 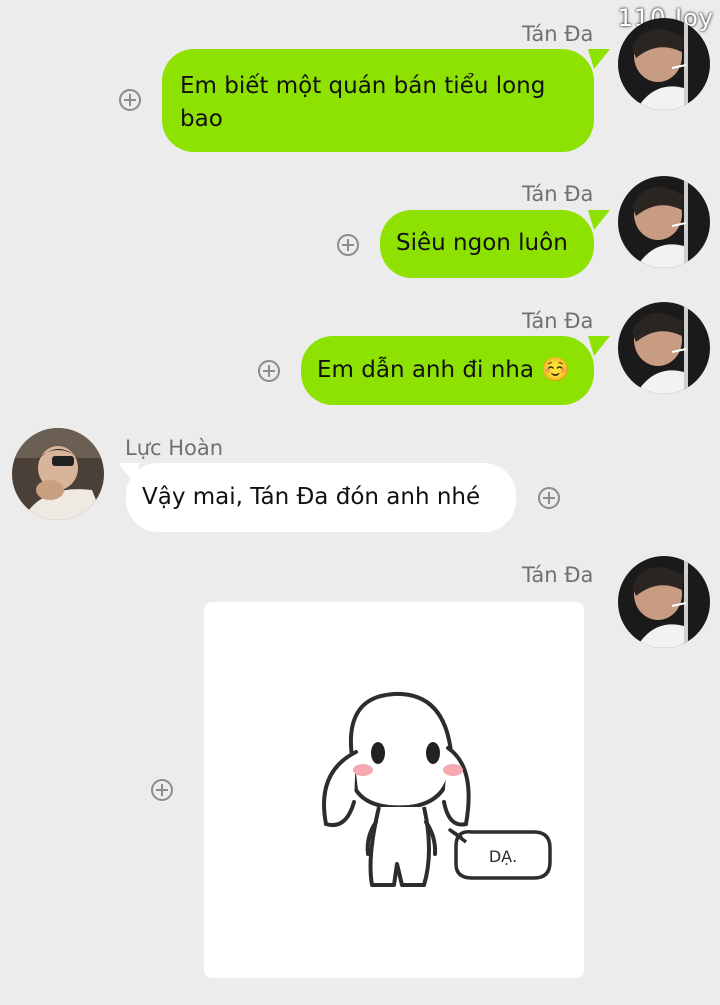 I want to click on sticker-image: DẠ., so click(x=437, y=789).